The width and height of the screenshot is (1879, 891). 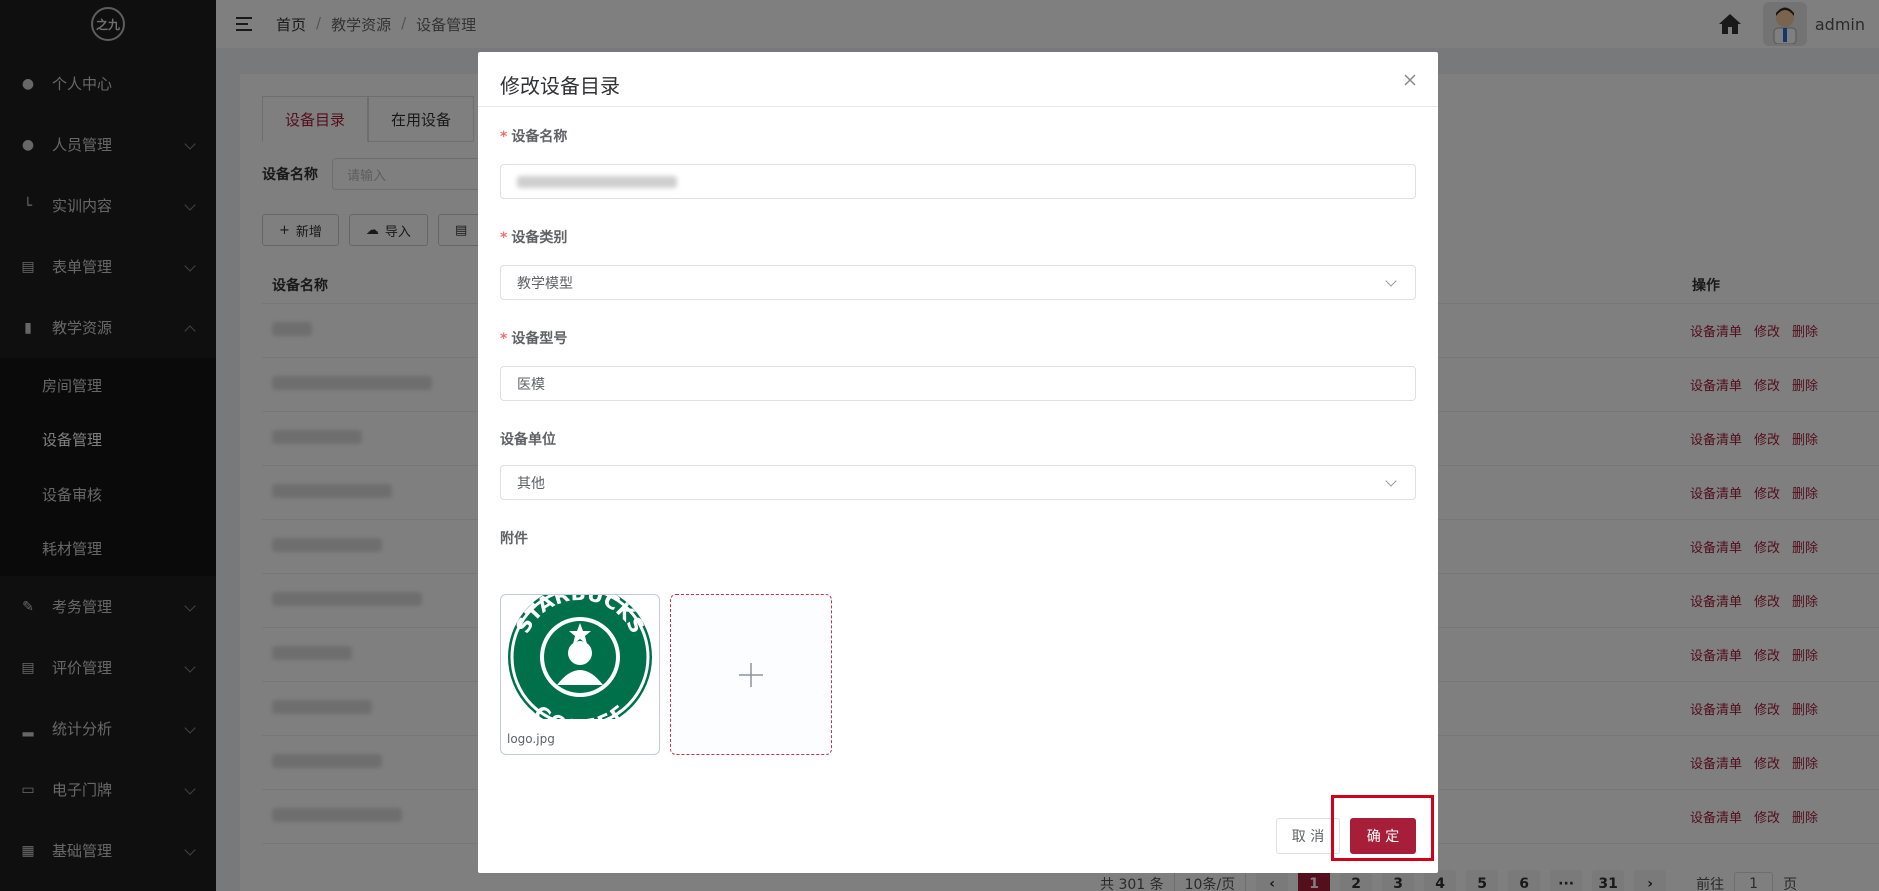 What do you see at coordinates (514, 539) in the screenshot?
I see `attachment-label: 附件` at bounding box center [514, 539].